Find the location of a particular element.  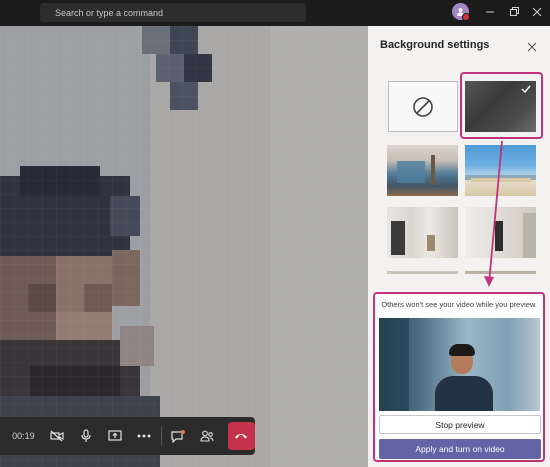

preview-video is located at coordinates (459, 364).